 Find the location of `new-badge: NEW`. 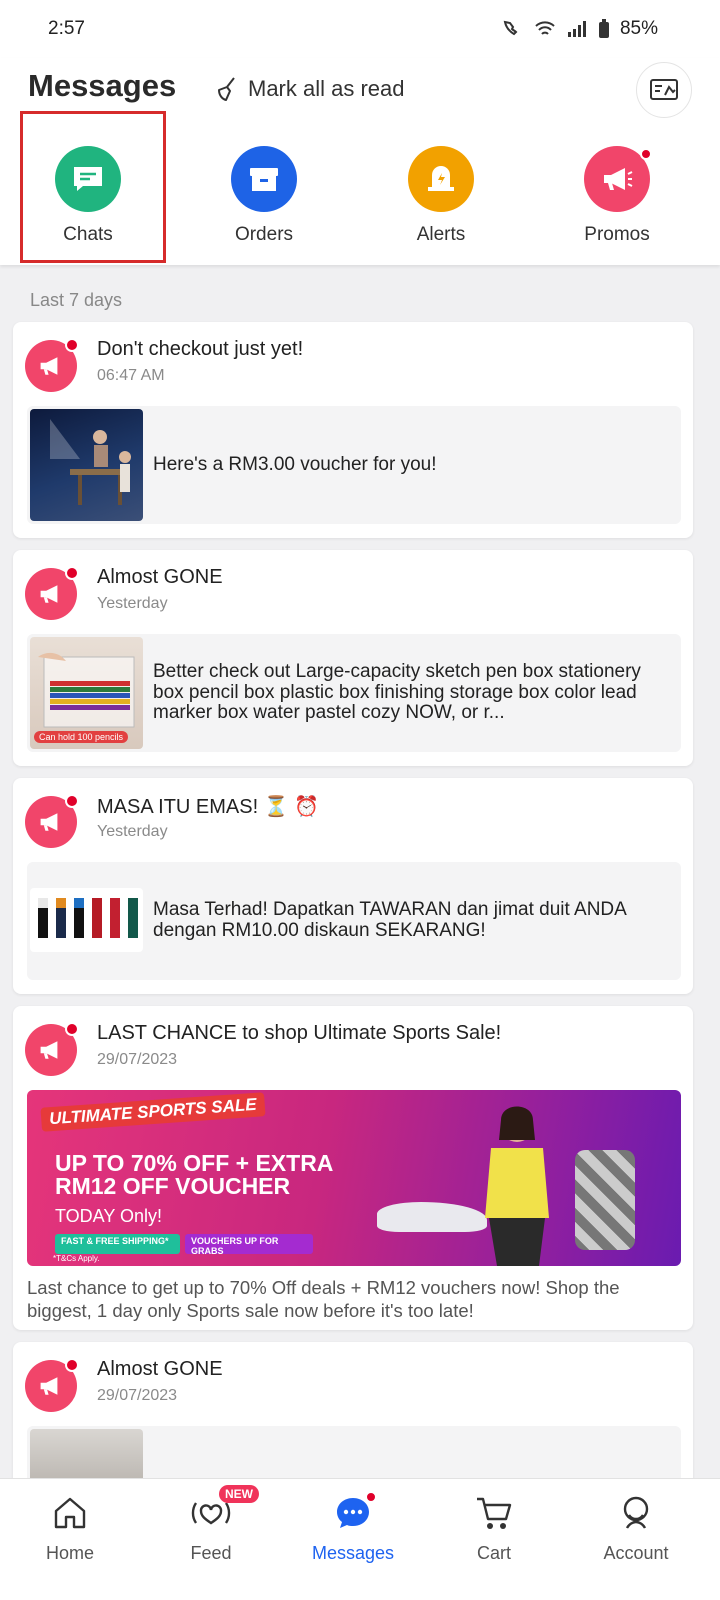

new-badge: NEW is located at coordinates (239, 1494).